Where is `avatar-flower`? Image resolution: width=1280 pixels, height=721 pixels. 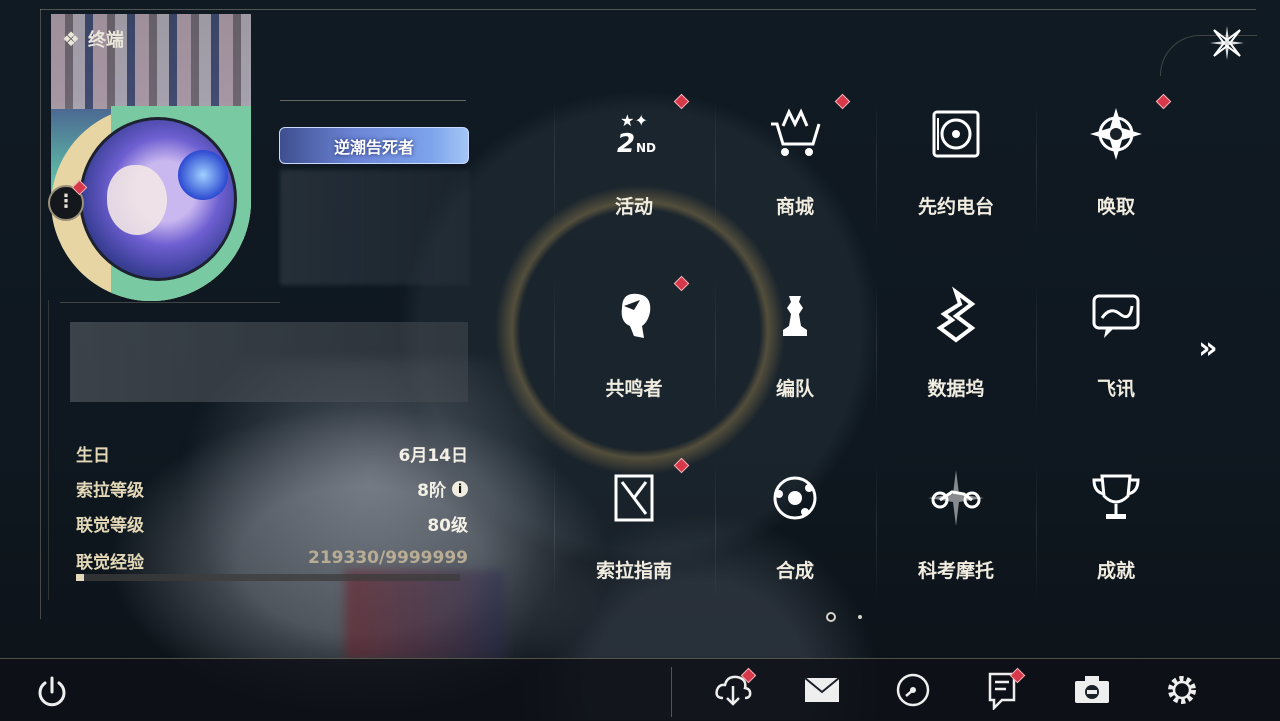
avatar-flower is located at coordinates (203, 175).